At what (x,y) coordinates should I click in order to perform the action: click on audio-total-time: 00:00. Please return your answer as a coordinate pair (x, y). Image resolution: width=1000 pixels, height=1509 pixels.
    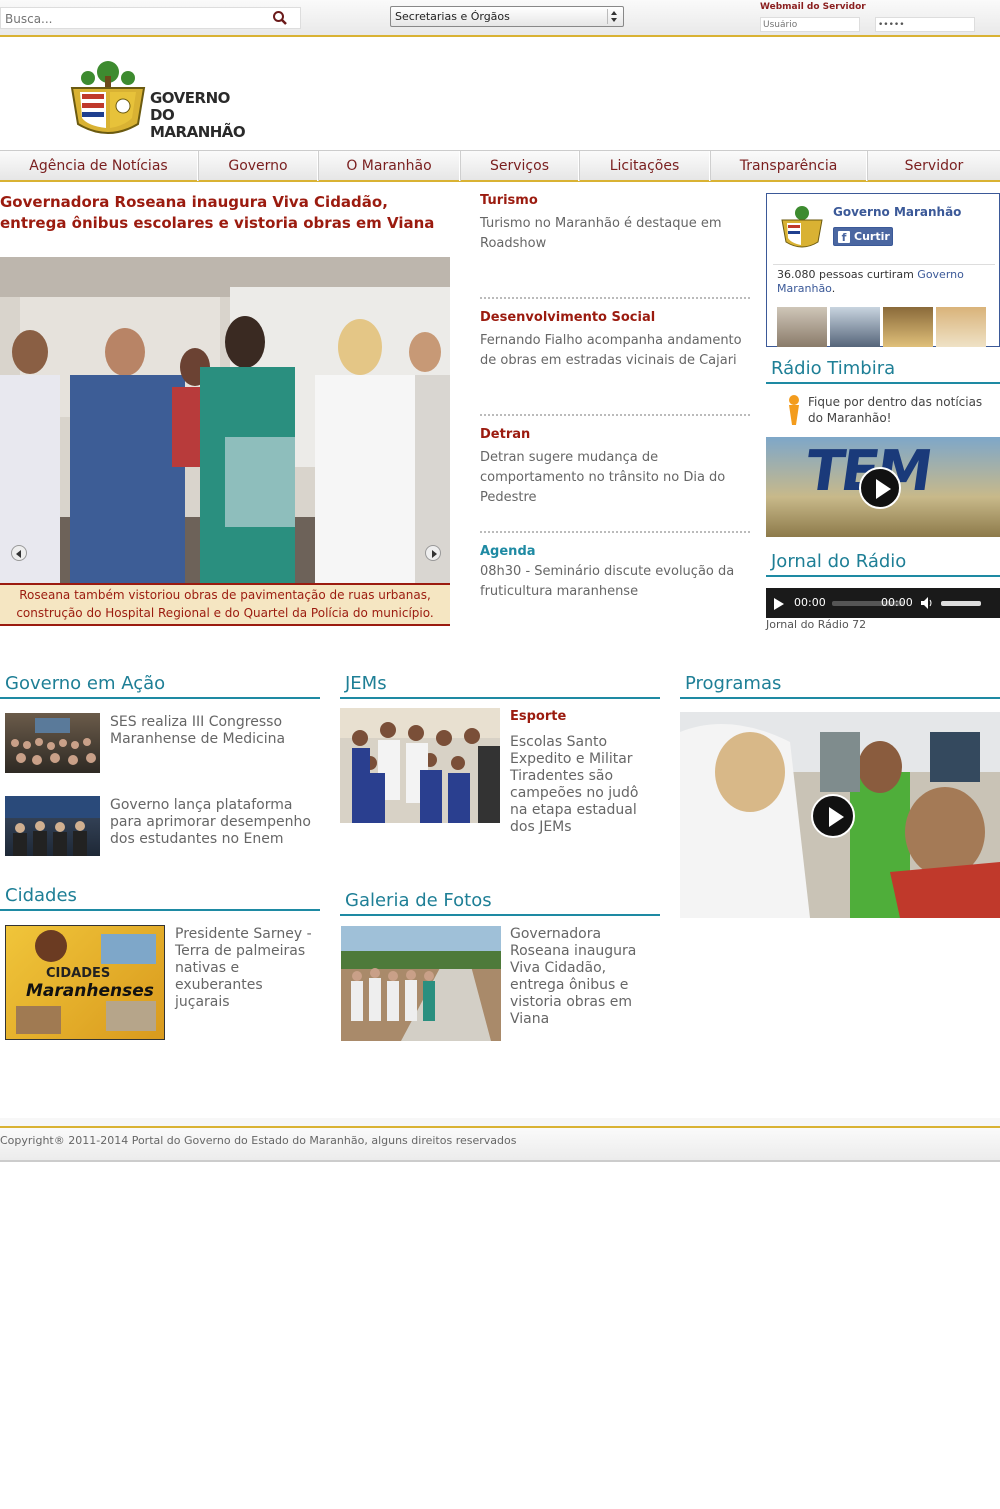
    Looking at the image, I should click on (897, 602).